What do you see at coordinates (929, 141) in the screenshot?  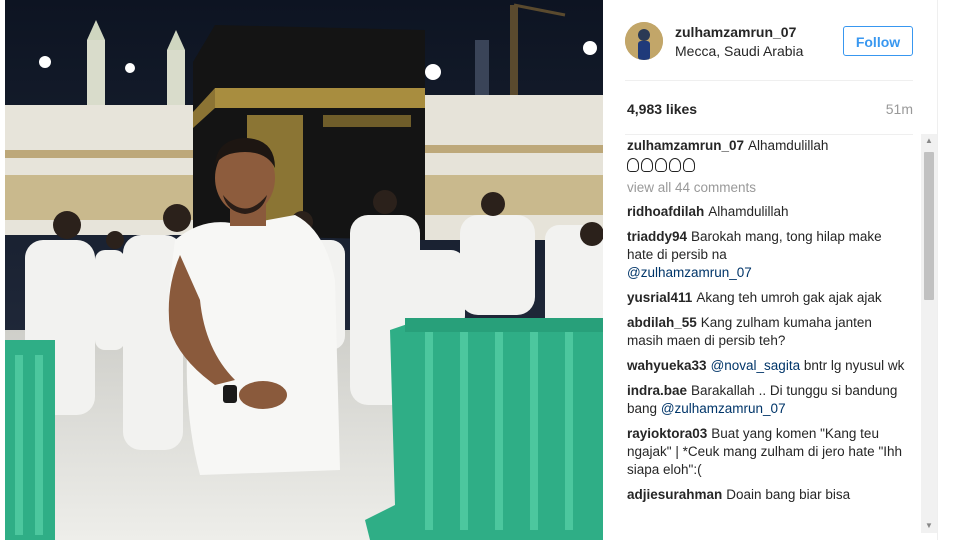 I see `triangle-up-icon: ▲` at bounding box center [929, 141].